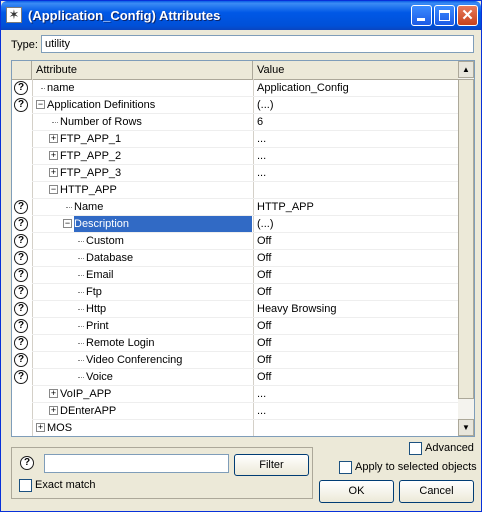 The height and width of the screenshot is (512, 482). Describe the element at coordinates (101, 105) in the screenshot. I see `attribute-label: Application Definitions` at that location.